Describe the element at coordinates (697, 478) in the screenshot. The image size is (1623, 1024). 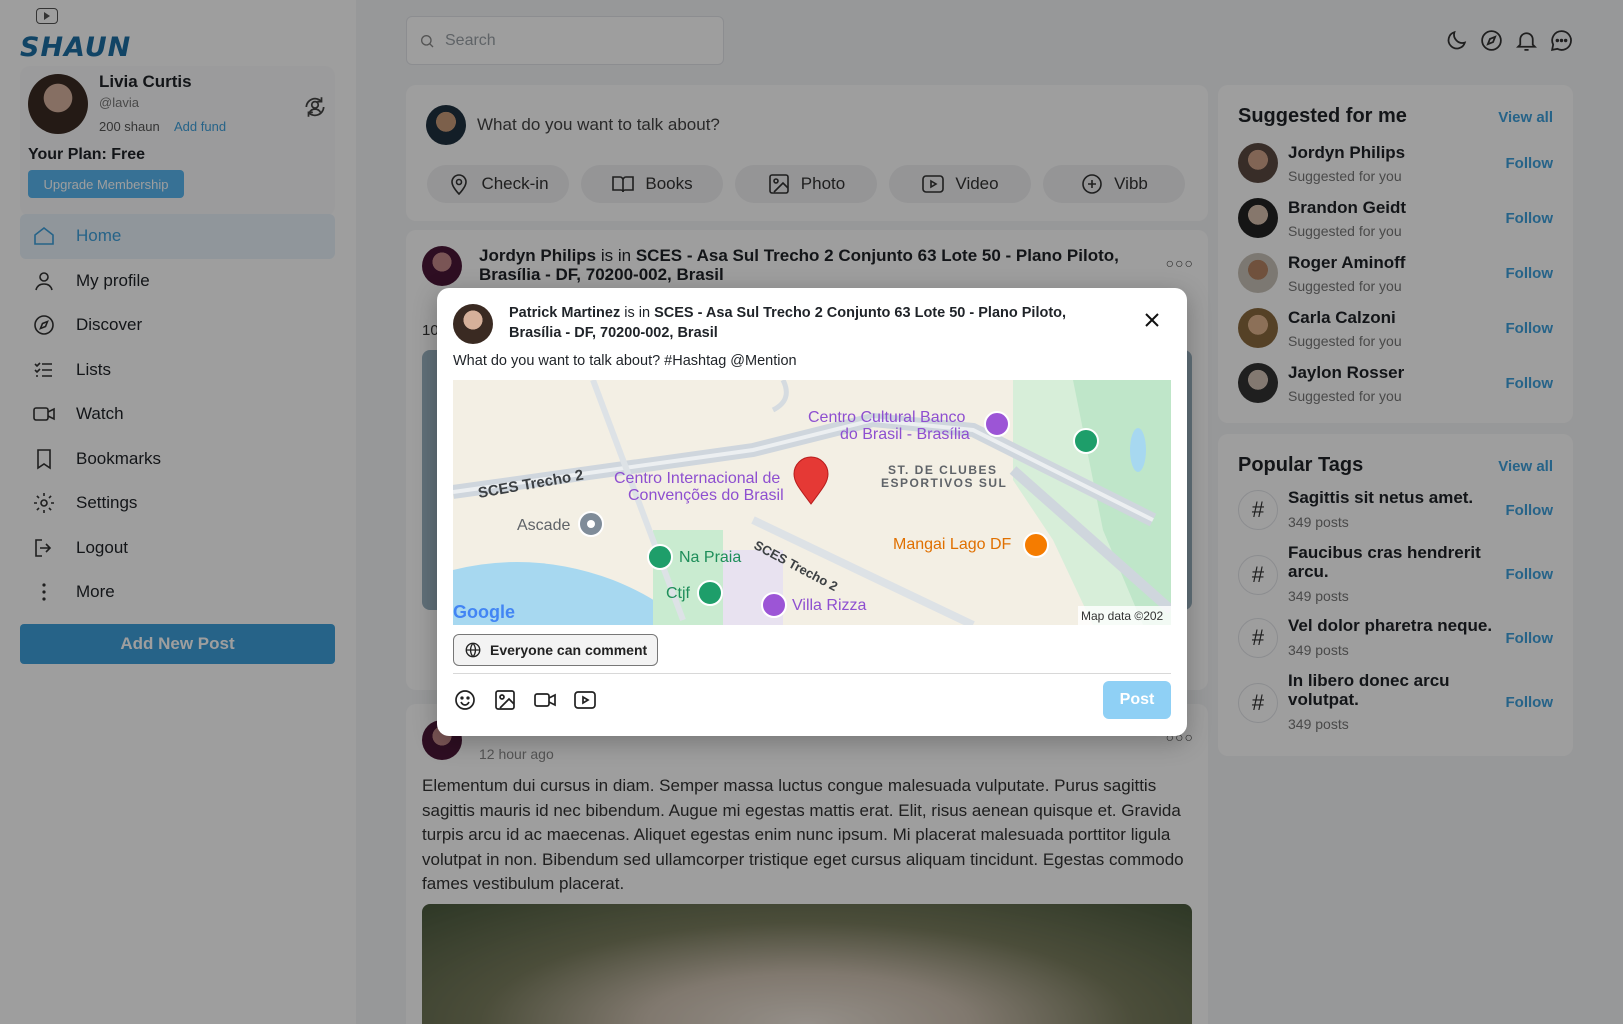
I see `map-label-centro-internacional: Centro Internacional de` at that location.